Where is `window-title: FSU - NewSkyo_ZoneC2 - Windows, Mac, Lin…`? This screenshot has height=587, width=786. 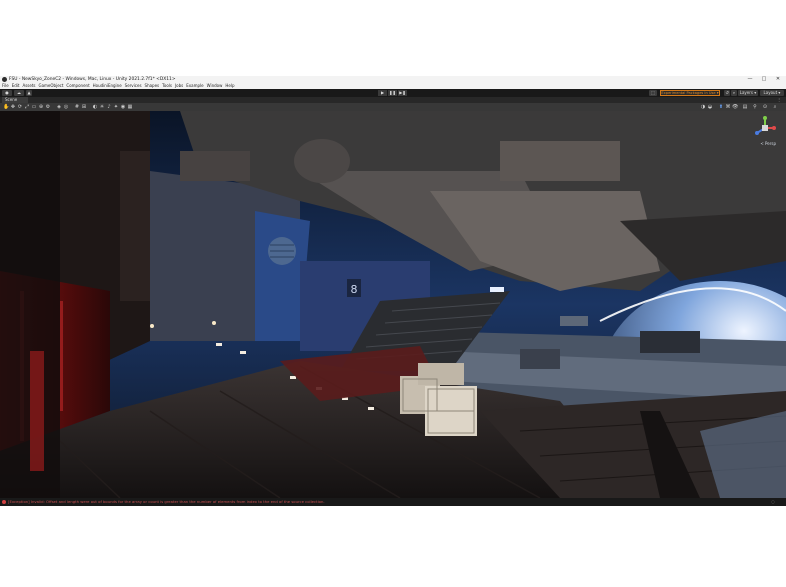
window-title: FSU - NewSkyo_ZoneC2 - Windows, Mac, Lin… is located at coordinates (92, 79).